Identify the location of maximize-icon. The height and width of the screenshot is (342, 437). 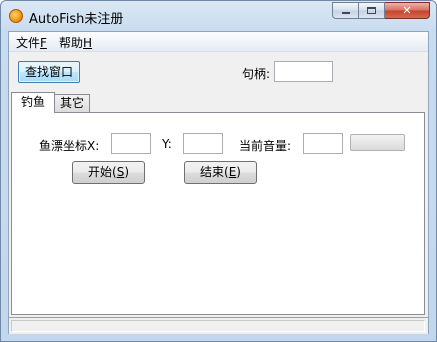
(371, 10).